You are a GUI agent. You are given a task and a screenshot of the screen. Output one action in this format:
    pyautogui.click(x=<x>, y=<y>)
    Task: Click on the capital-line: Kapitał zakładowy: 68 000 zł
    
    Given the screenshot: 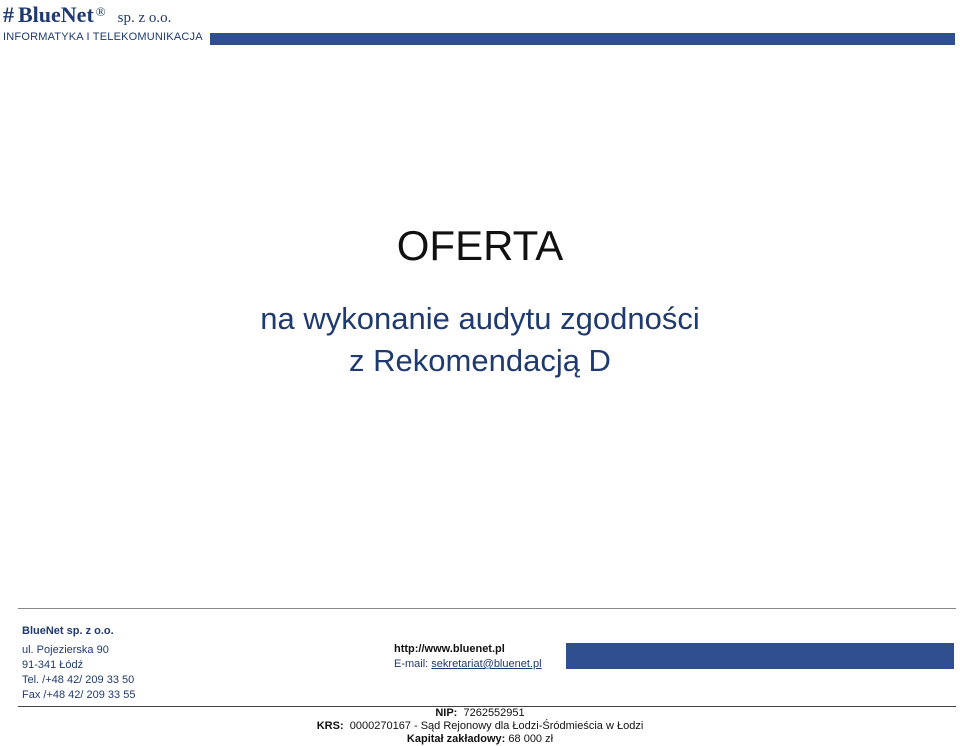 What is the action you would take?
    pyautogui.click(x=480, y=739)
    